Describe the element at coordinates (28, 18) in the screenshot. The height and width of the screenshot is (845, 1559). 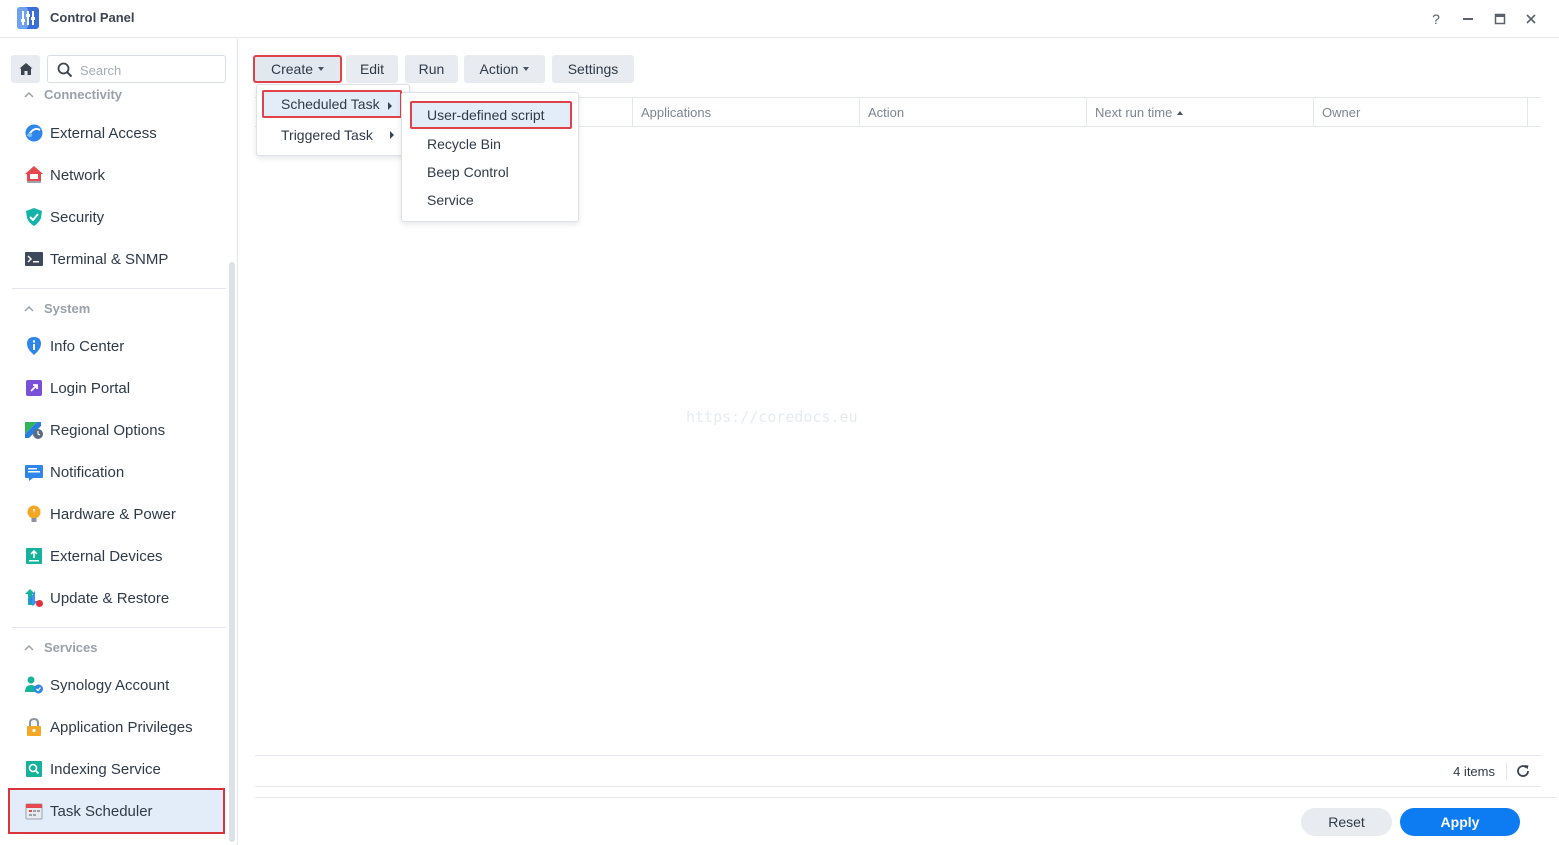
I see `control-panel-icon` at that location.